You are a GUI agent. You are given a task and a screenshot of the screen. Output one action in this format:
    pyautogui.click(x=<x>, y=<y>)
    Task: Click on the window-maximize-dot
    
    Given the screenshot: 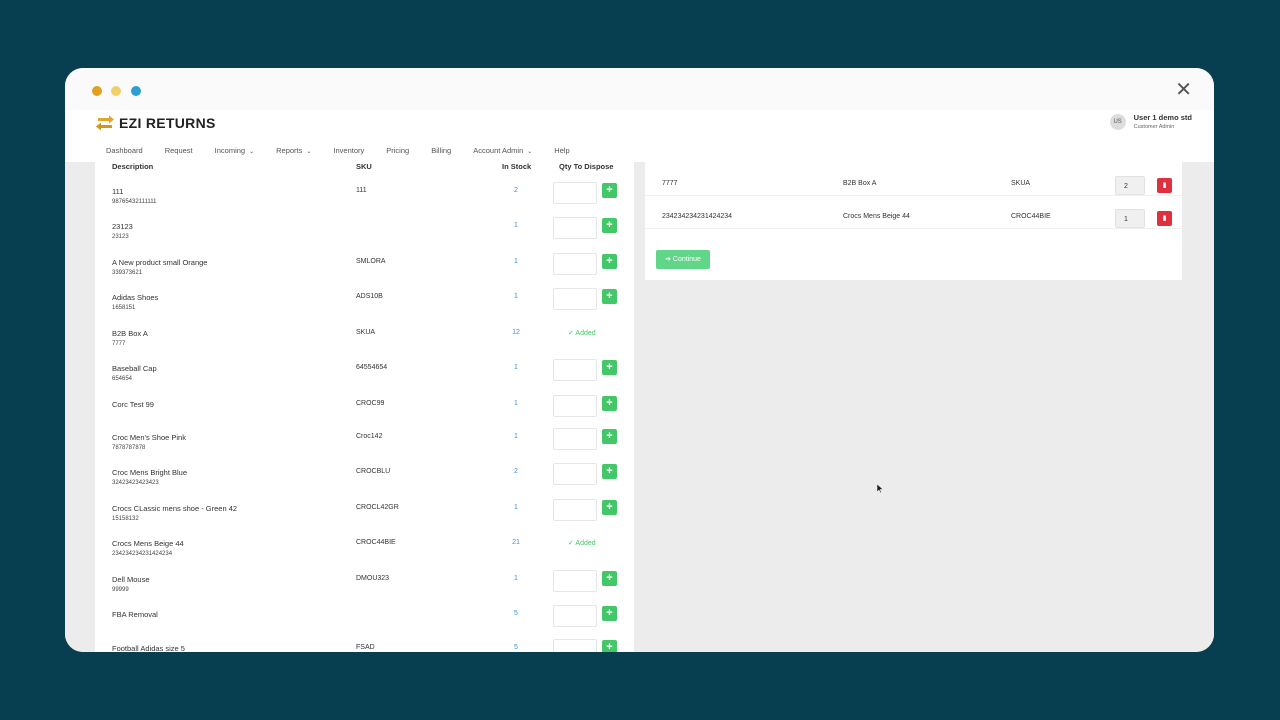 What is the action you would take?
    pyautogui.click(x=136, y=91)
    